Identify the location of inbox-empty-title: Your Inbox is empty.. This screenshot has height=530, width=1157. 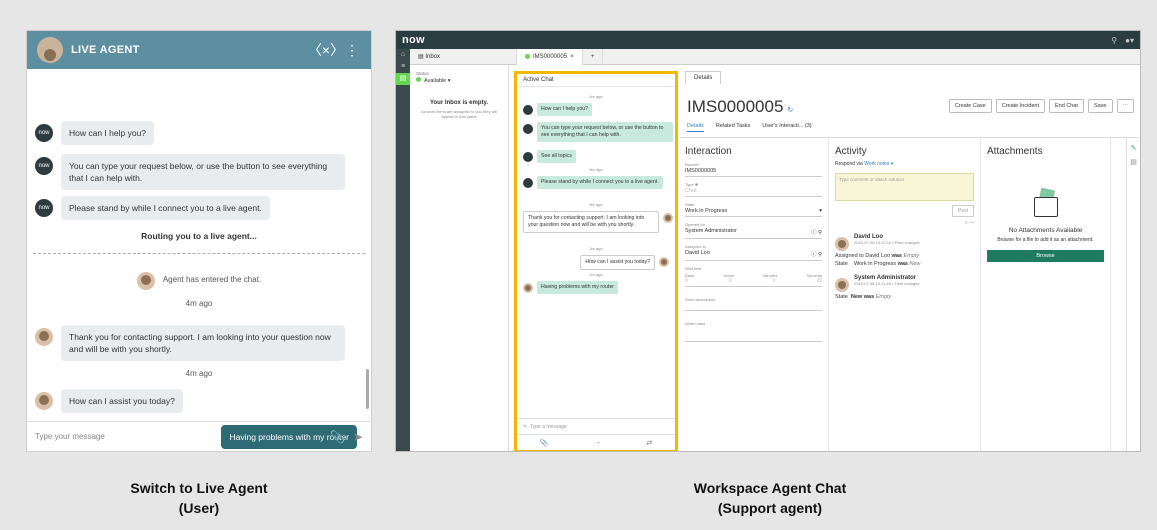
(459, 103).